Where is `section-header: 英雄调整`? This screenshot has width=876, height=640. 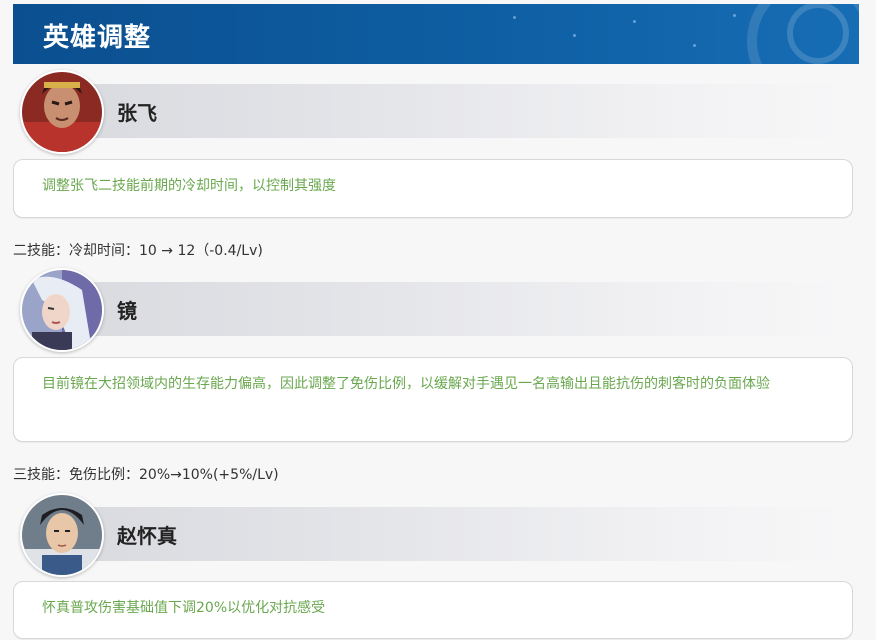 section-header: 英雄调整 is located at coordinates (436, 34).